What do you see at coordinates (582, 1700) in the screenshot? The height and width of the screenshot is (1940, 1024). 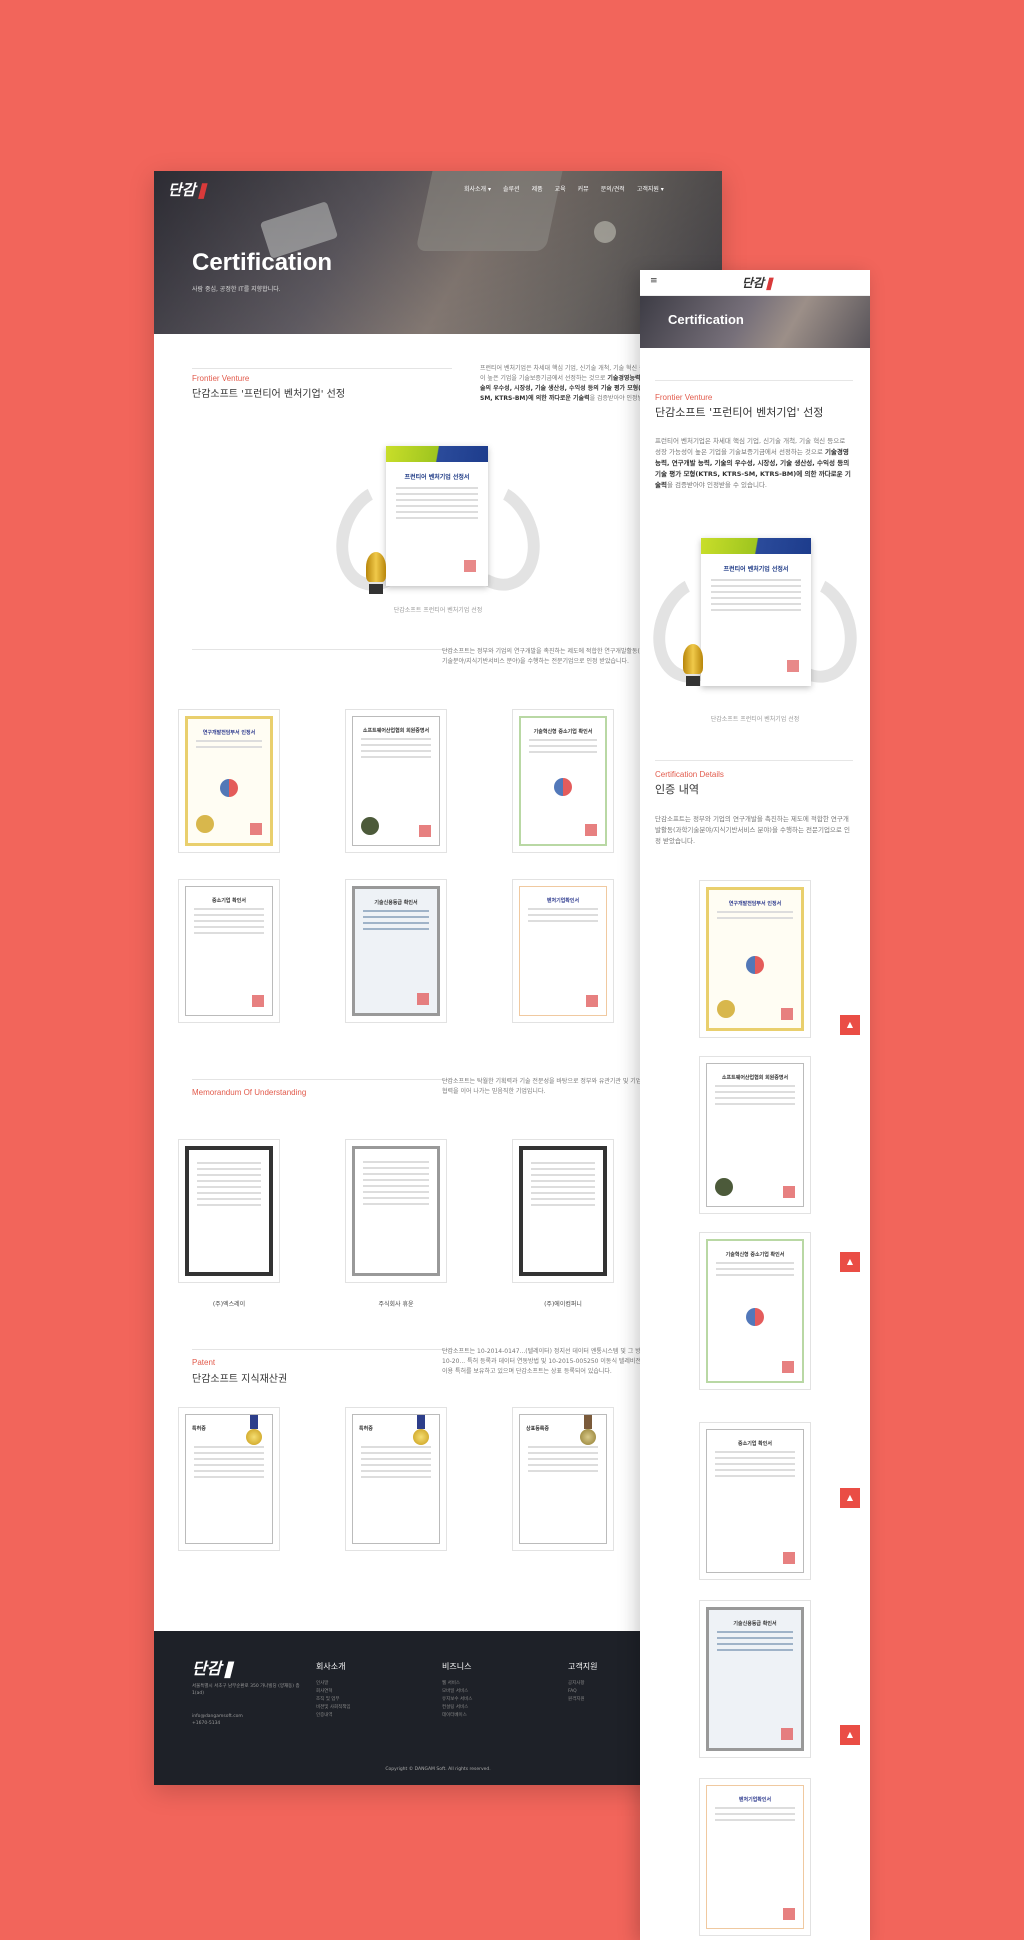 I see `footer-link: 원격지원` at bounding box center [582, 1700].